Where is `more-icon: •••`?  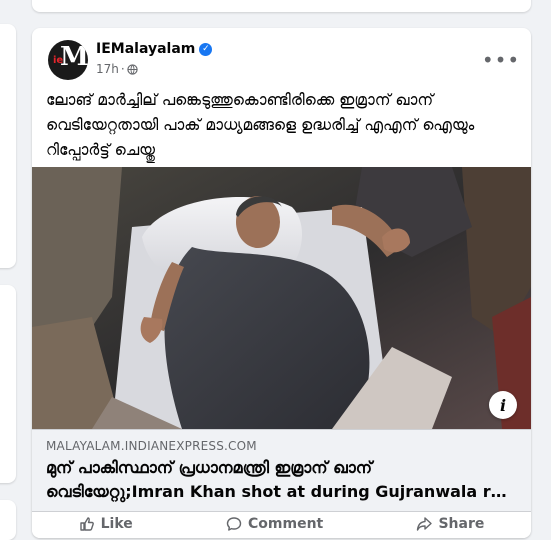
more-icon: ••• is located at coordinates (501, 60).